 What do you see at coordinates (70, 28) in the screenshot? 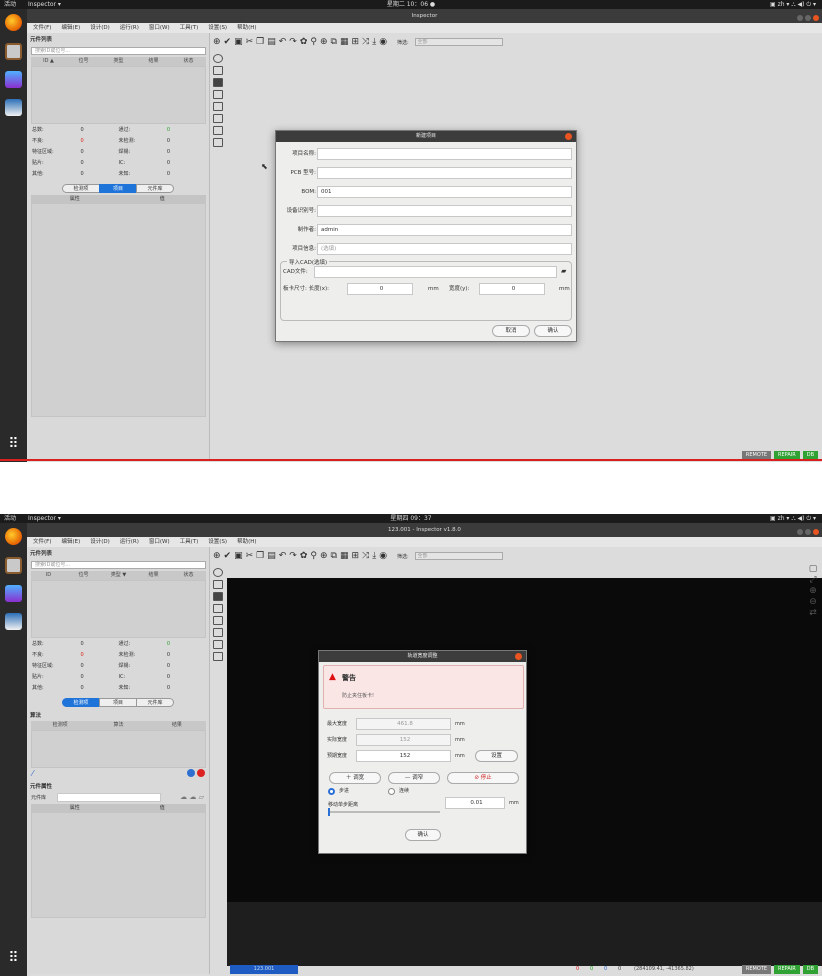
I see `menu-edit: 编辑(E)` at bounding box center [70, 28].